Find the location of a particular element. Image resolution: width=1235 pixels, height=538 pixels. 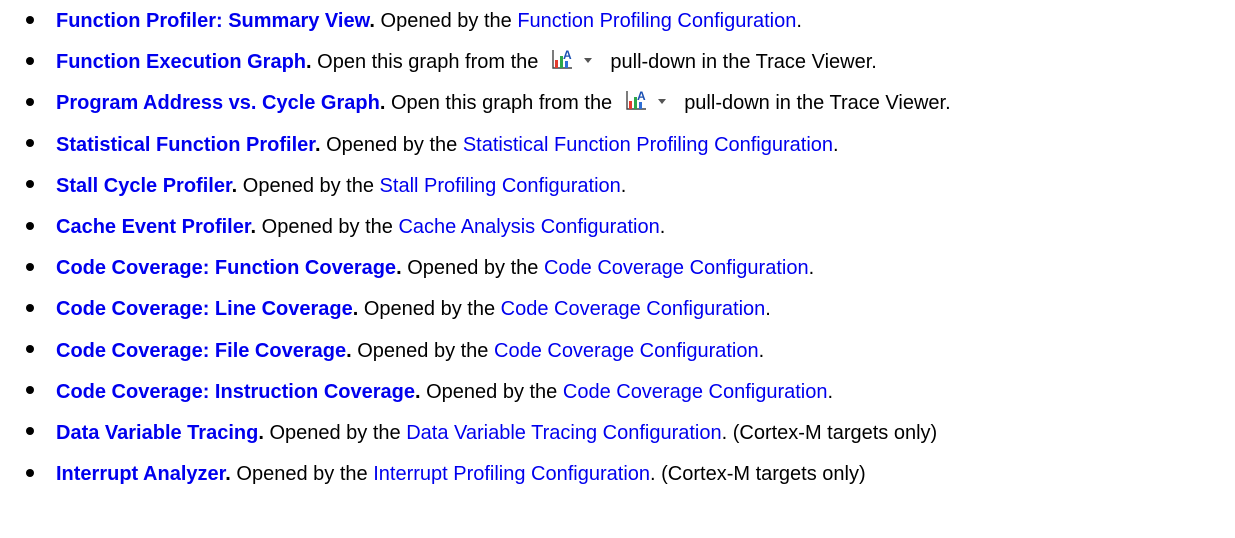

item-title-link: Statistical Function Profiler is located at coordinates (185, 145).